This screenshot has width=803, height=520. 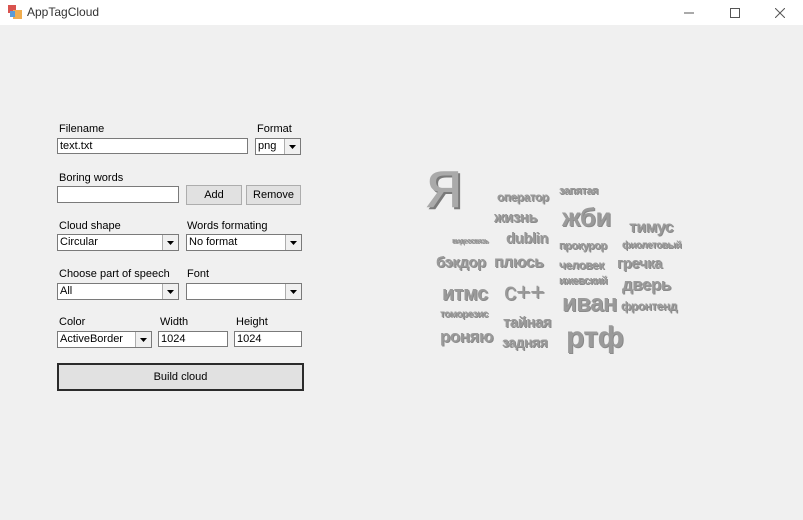 I want to click on title-bar: AppTagCloud, so click(x=401, y=12).